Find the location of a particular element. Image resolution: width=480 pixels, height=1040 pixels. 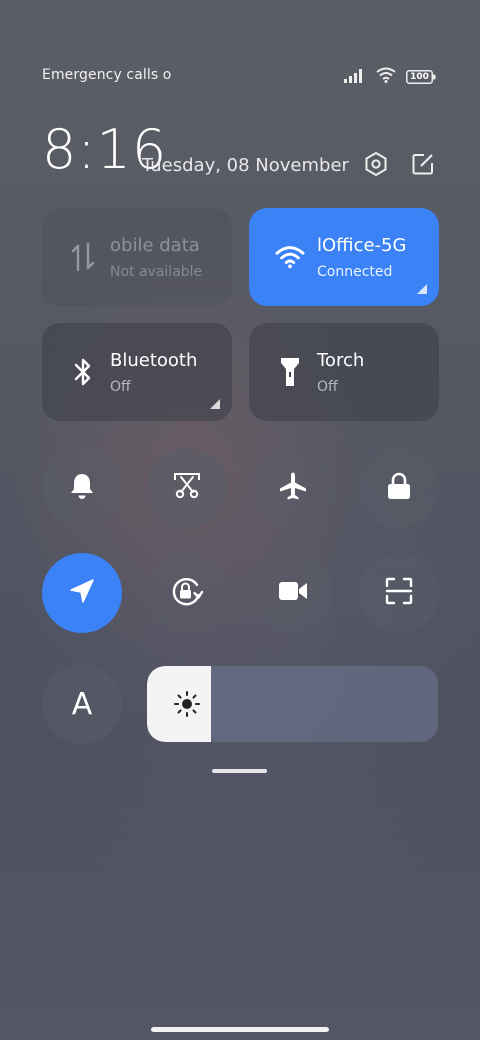

tile-torch: Torch Off is located at coordinates (344, 372).